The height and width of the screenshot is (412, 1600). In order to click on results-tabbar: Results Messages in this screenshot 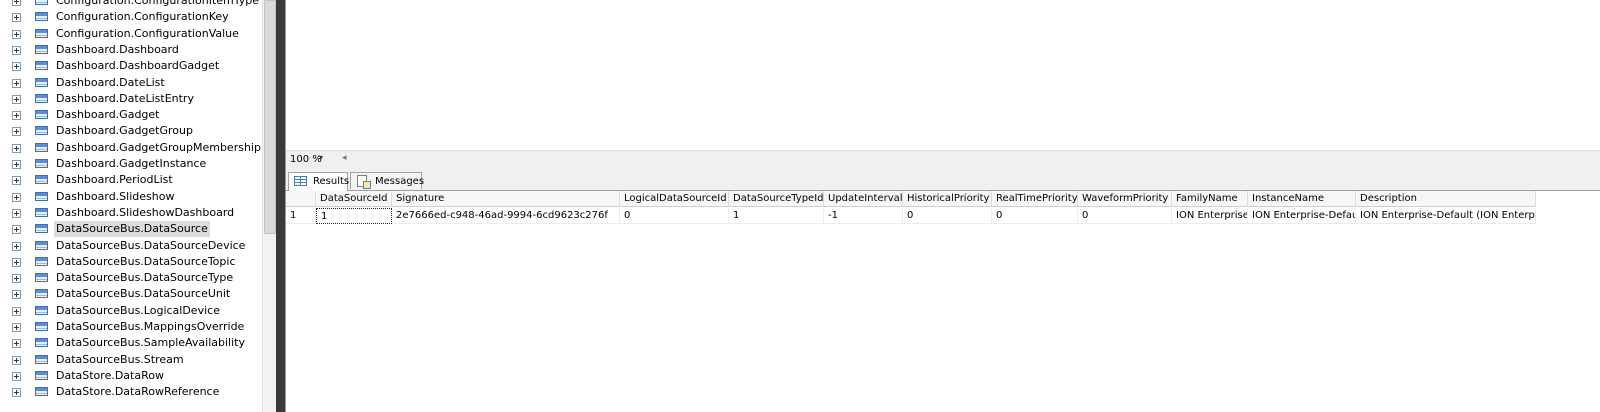, I will do `click(943, 180)`.